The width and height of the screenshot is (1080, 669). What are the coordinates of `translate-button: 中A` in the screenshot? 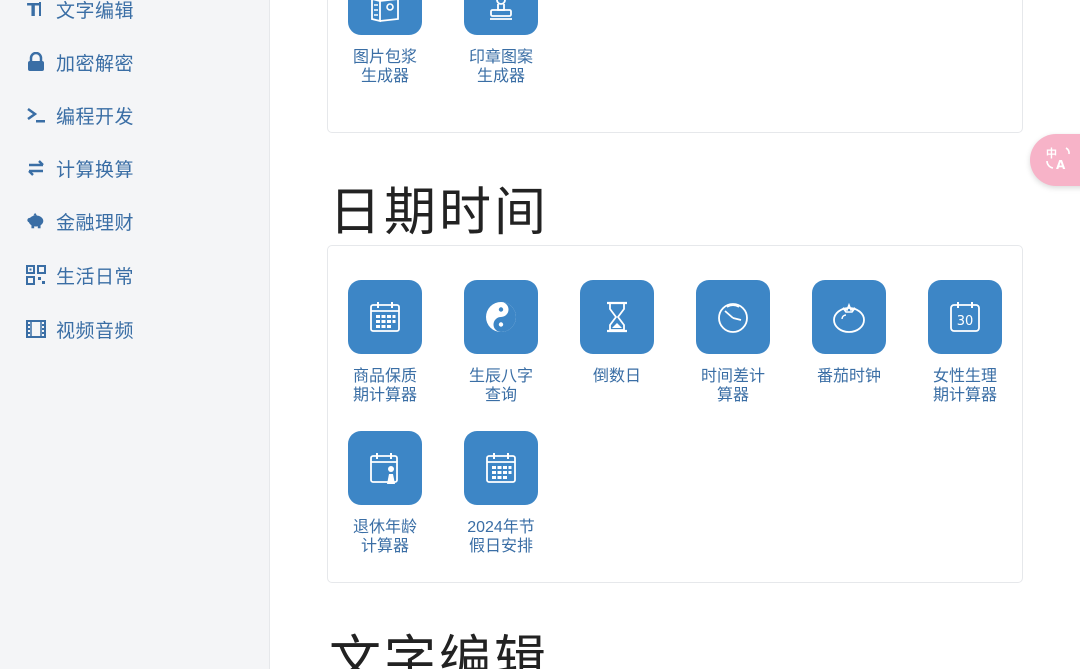 It's located at (1055, 160).